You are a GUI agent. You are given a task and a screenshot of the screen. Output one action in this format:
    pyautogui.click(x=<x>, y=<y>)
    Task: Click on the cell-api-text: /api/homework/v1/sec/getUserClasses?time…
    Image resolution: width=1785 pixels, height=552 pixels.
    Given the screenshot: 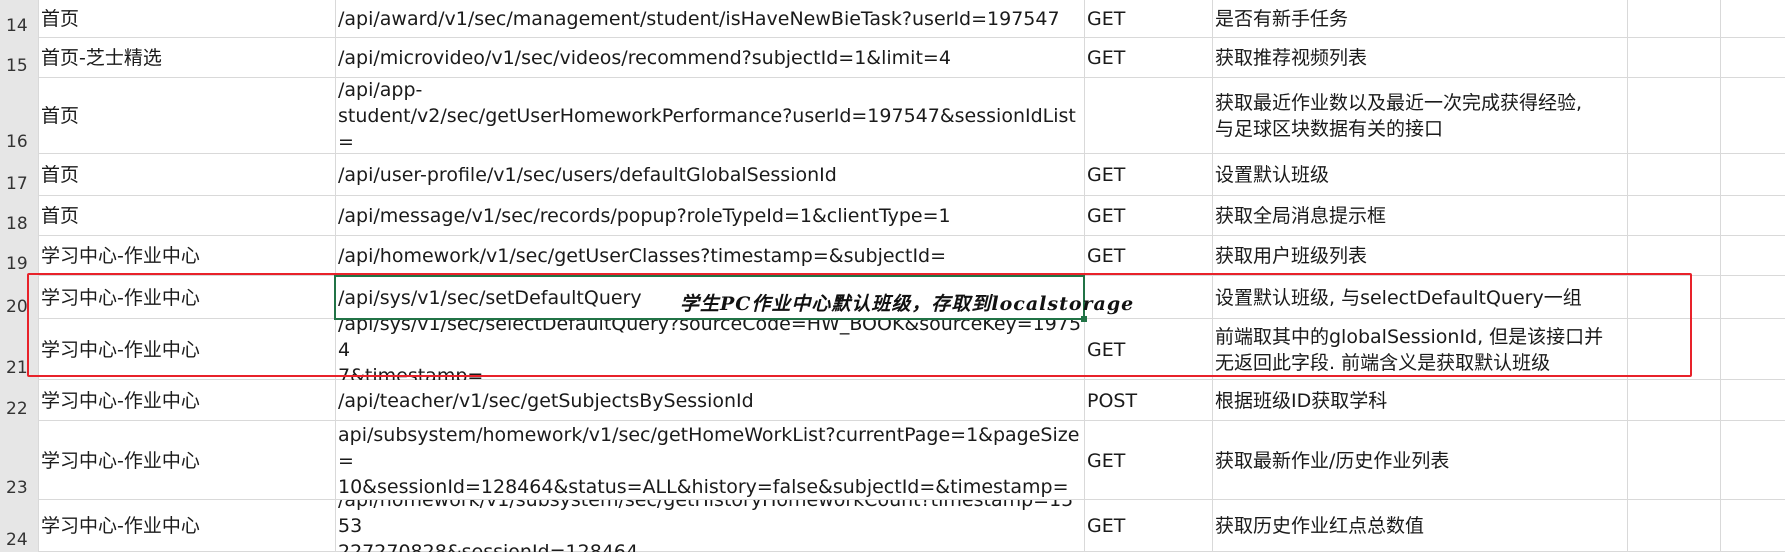 What is the action you would take?
    pyautogui.click(x=642, y=256)
    